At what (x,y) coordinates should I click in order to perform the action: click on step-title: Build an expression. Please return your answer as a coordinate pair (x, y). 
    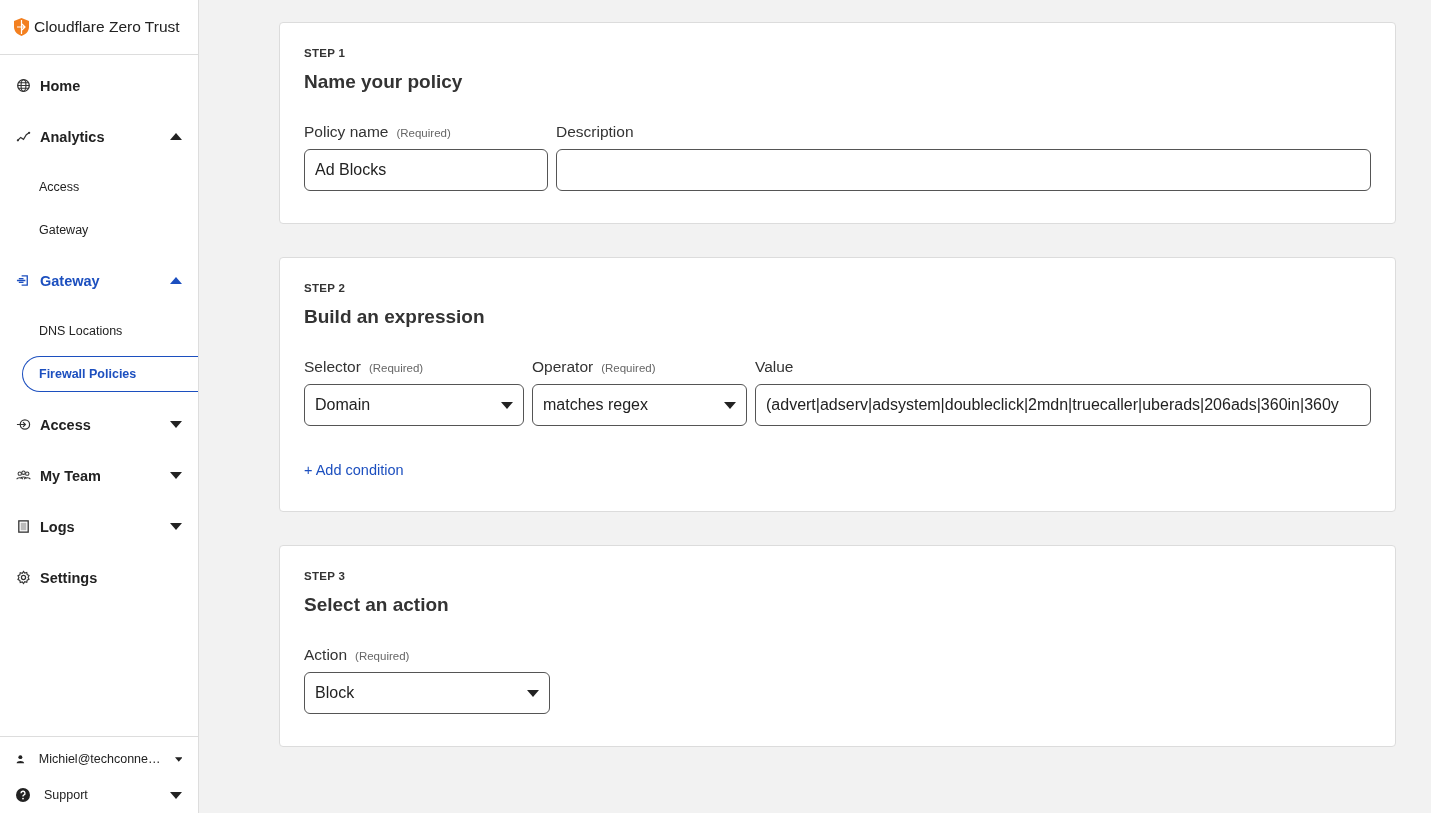
    Looking at the image, I should click on (395, 317).